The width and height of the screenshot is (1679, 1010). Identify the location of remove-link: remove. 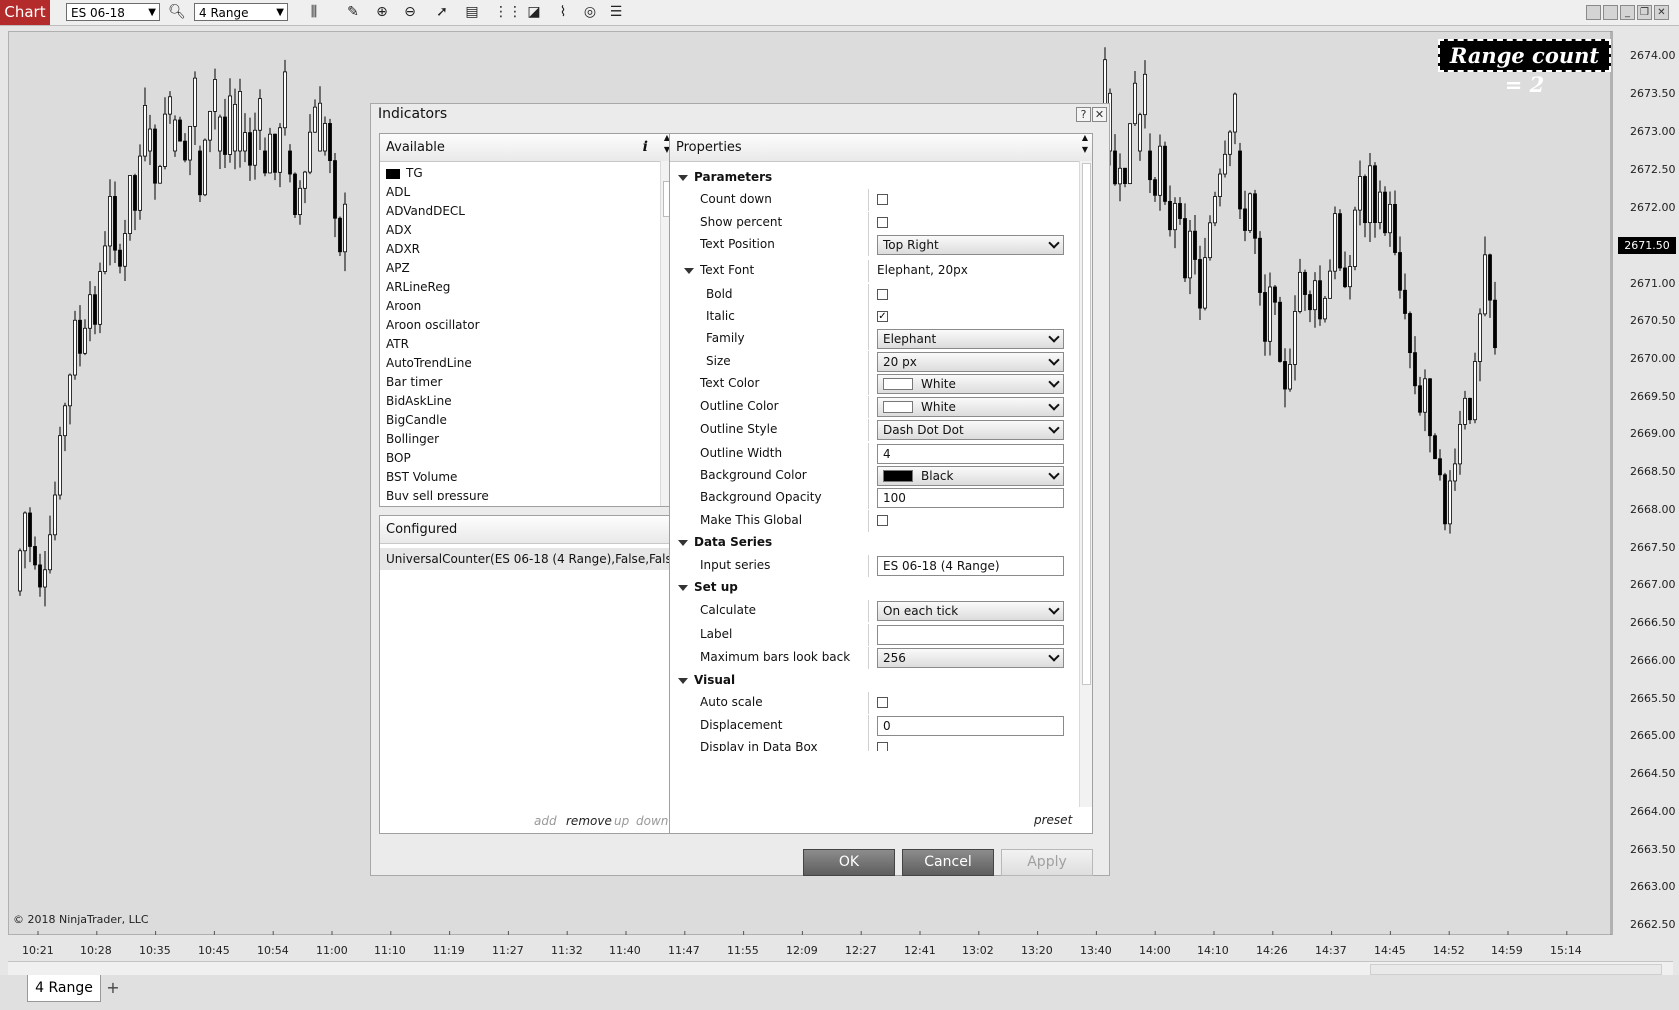
(589, 821).